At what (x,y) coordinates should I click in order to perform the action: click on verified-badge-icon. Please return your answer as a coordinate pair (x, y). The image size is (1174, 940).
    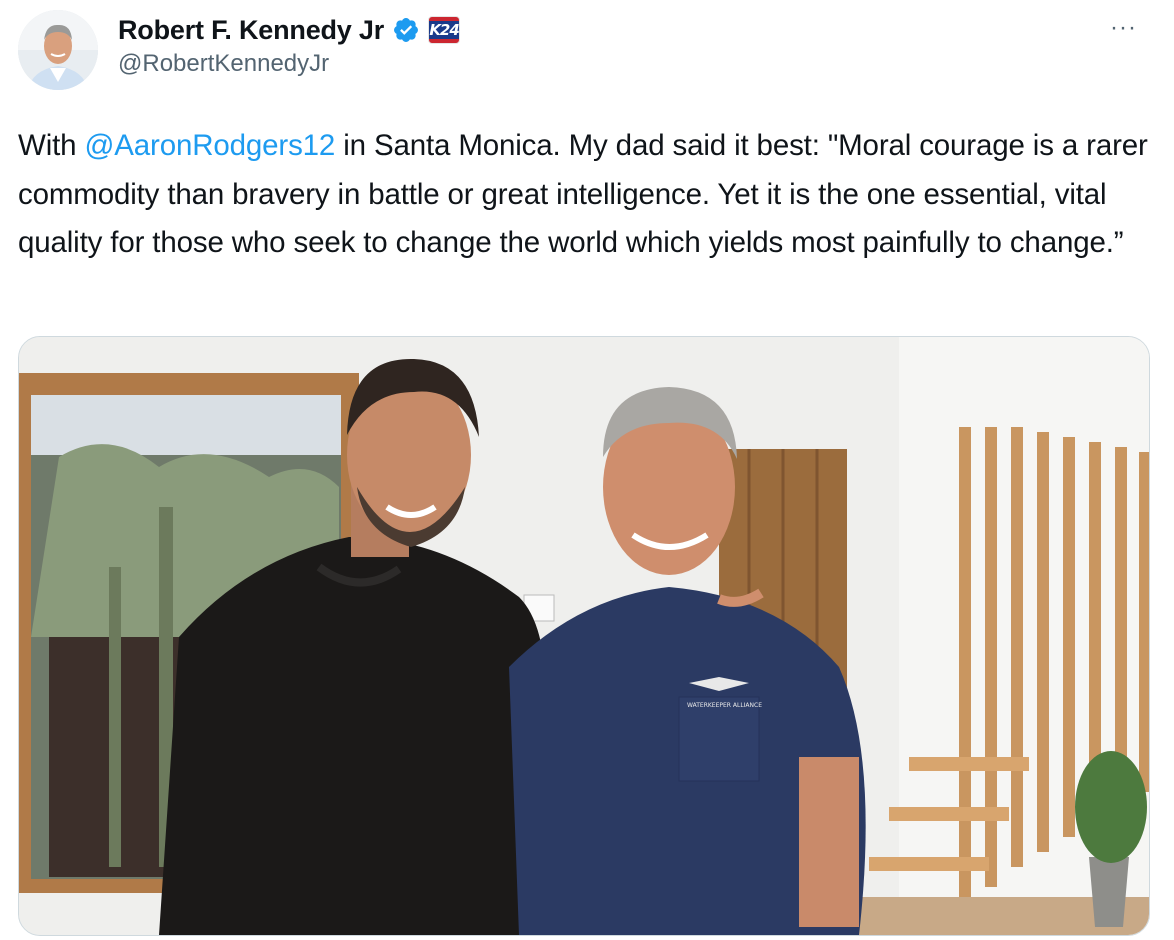
    Looking at the image, I should click on (406, 30).